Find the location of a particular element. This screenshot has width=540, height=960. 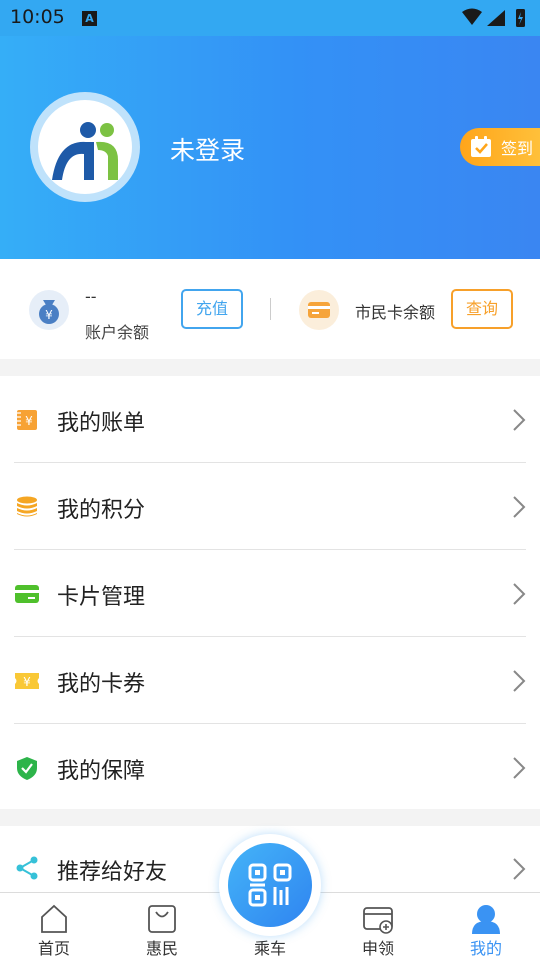

signin-label: 签到 is located at coordinates (517, 148).